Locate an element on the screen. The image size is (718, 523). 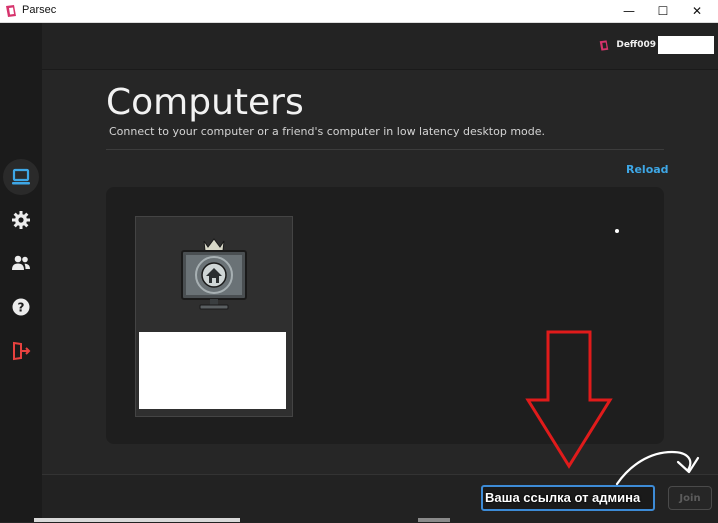
logout-icon is located at coordinates (22, 351).